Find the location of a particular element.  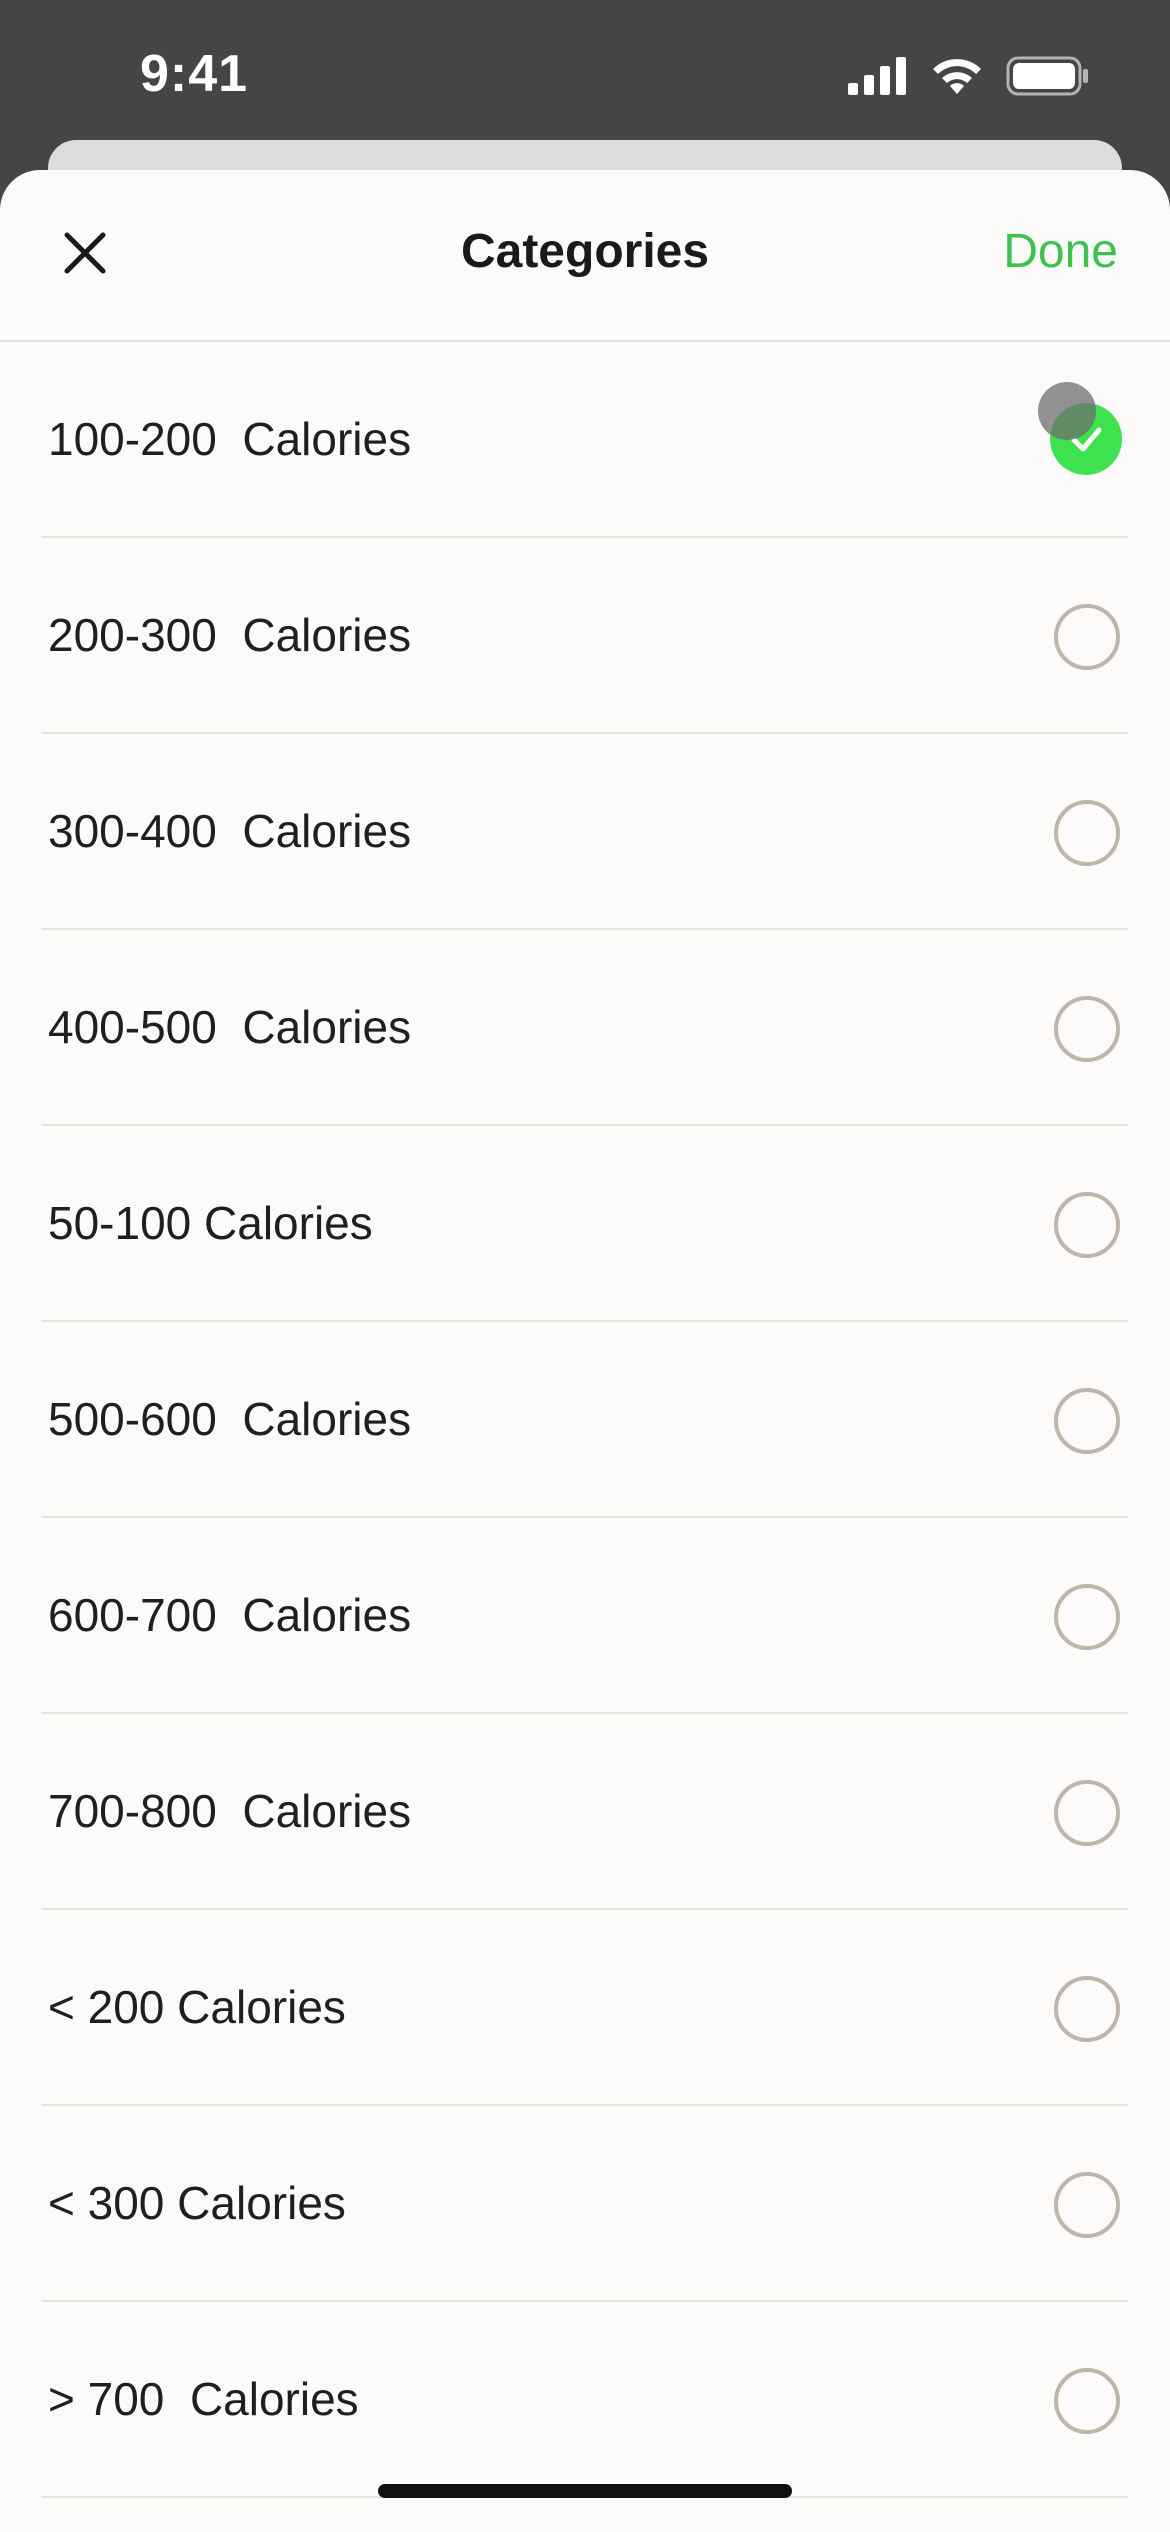

category-label: 400-500 Calories is located at coordinates (230, 1027).